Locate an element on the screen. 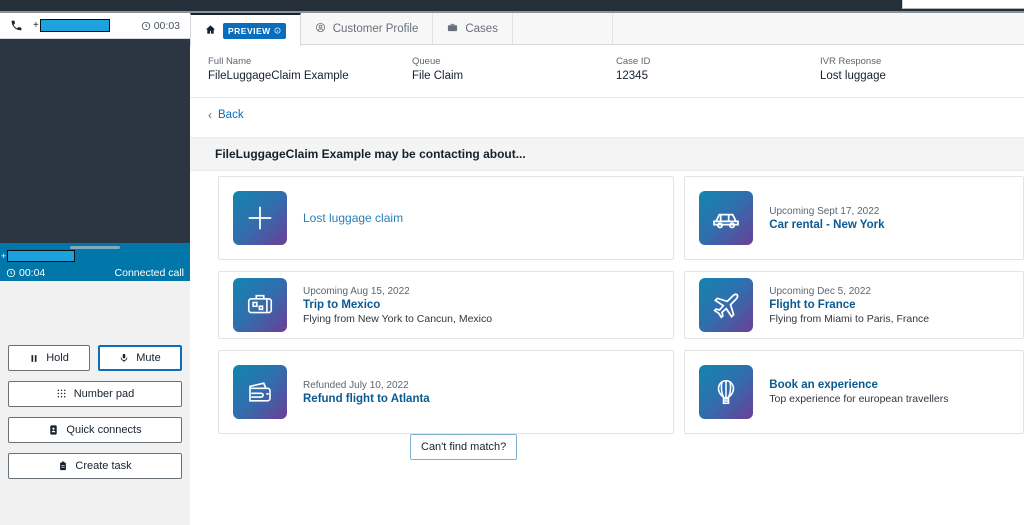 This screenshot has width=1024, height=525. phone-plus-sign: + is located at coordinates (36, 25).